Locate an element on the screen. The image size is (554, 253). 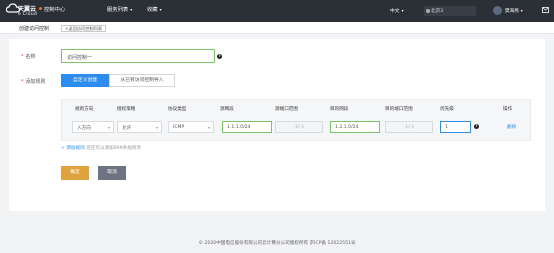
avatar is located at coordinates (497, 10).